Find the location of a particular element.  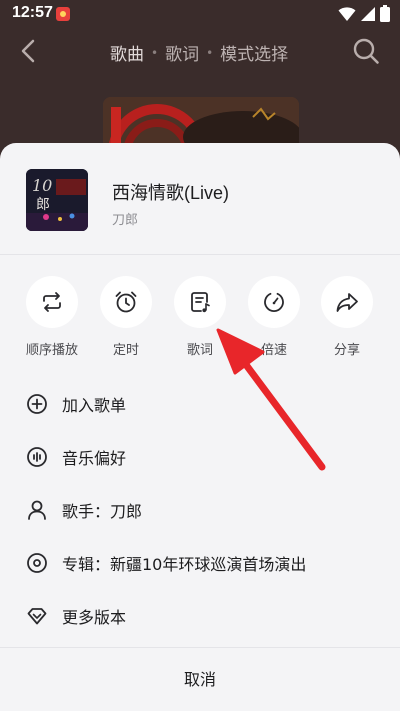

playback-speed-button: 倍速 is located at coordinates (274, 317).